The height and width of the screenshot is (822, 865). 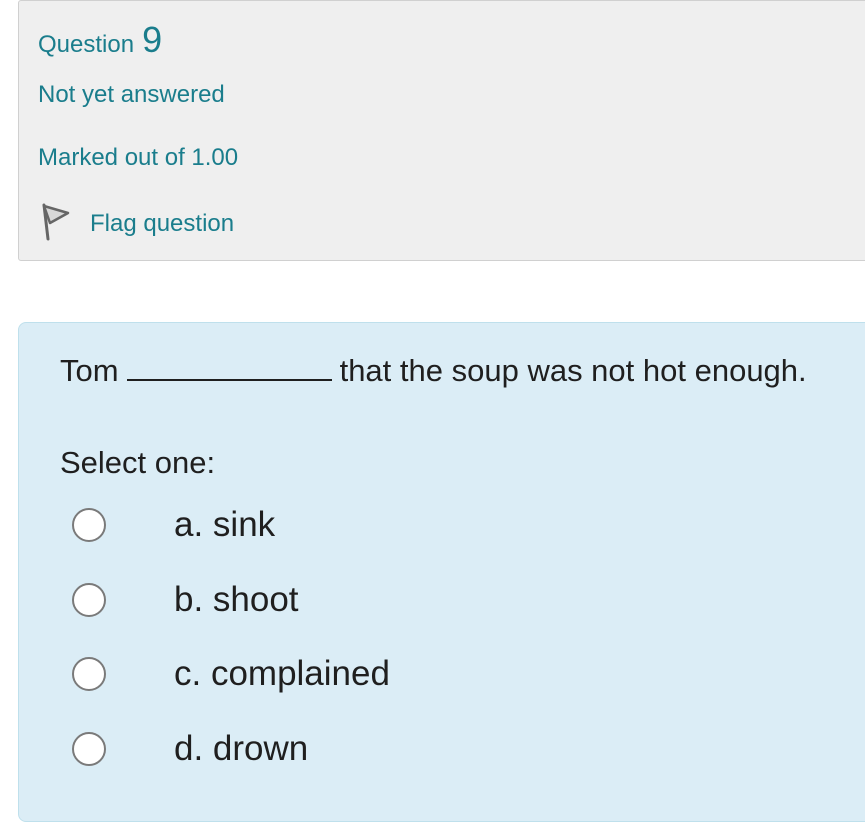 What do you see at coordinates (224, 525) in the screenshot?
I see `option-a-label: a. sink` at bounding box center [224, 525].